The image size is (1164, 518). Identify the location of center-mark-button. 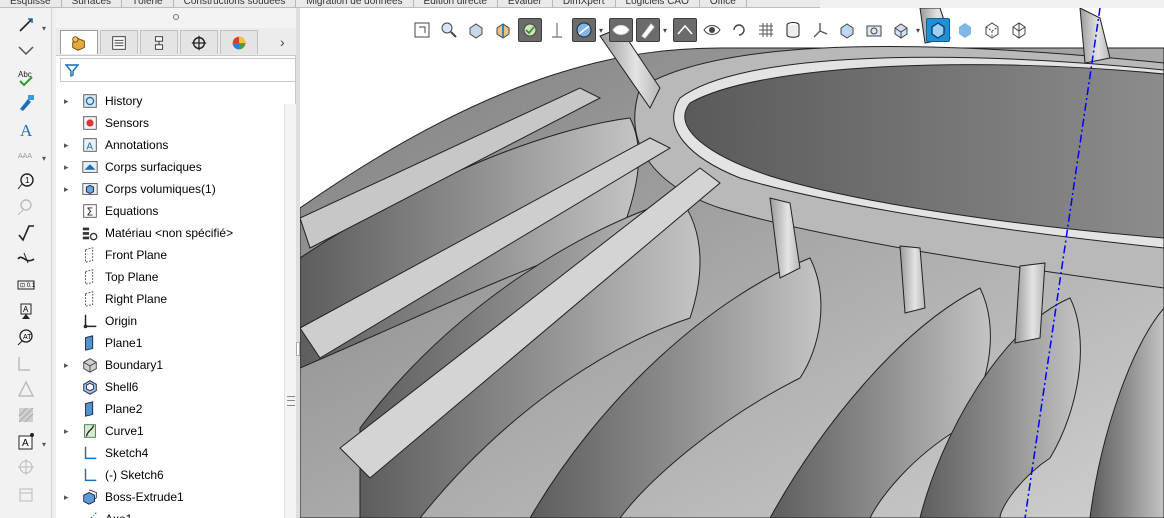
(26, 467).